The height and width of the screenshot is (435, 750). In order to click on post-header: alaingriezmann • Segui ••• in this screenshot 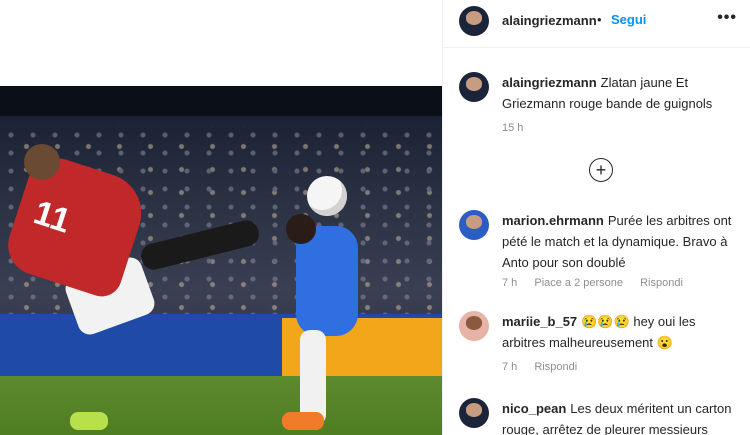, I will do `click(596, 24)`.